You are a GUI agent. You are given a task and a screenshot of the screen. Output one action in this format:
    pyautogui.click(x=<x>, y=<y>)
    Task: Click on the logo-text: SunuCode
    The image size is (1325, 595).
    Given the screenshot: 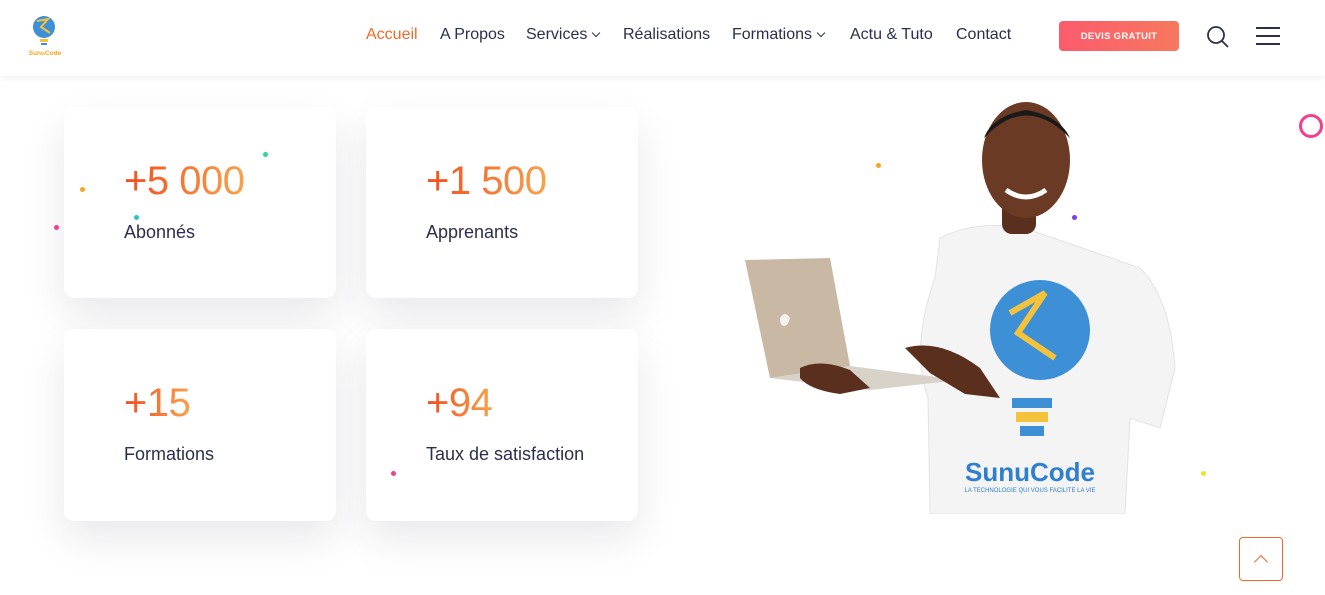 What is the action you would take?
    pyautogui.click(x=45, y=53)
    